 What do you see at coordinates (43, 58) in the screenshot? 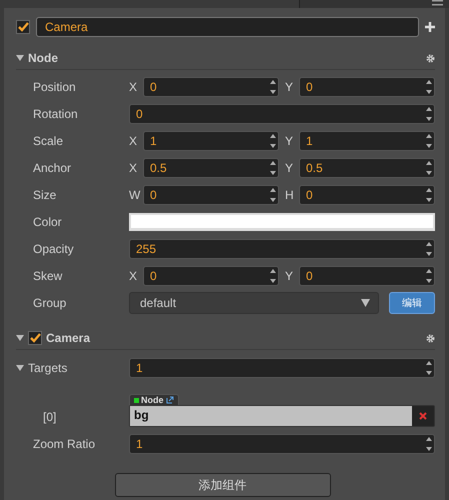
I see `section-title: Node` at bounding box center [43, 58].